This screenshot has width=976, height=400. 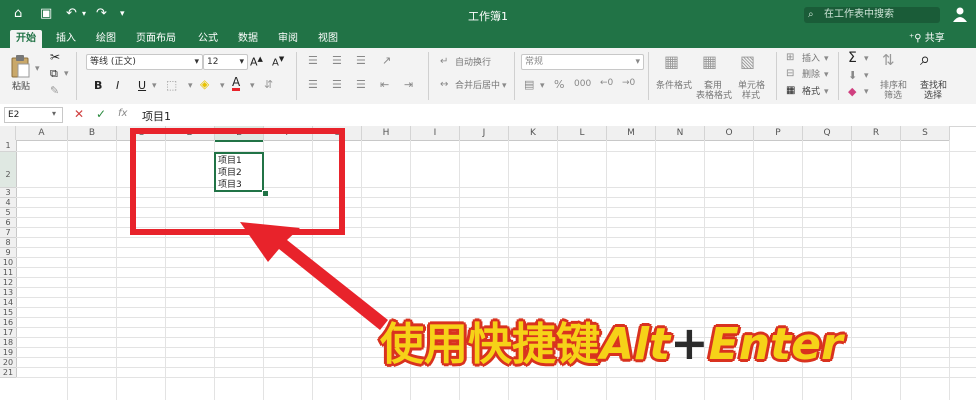 What do you see at coordinates (827, 133) in the screenshot?
I see `column-header-q: Q` at bounding box center [827, 133].